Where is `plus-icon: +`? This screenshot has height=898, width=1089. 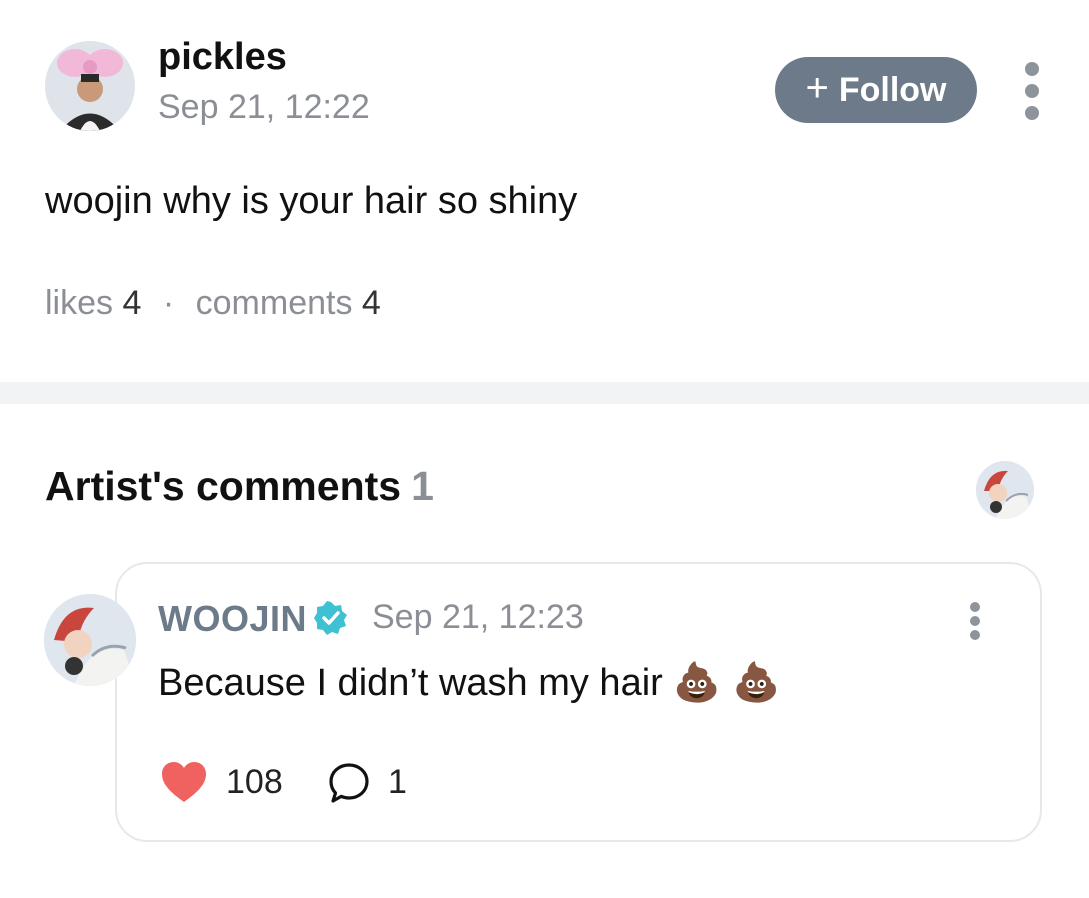 plus-icon: + is located at coordinates (817, 88).